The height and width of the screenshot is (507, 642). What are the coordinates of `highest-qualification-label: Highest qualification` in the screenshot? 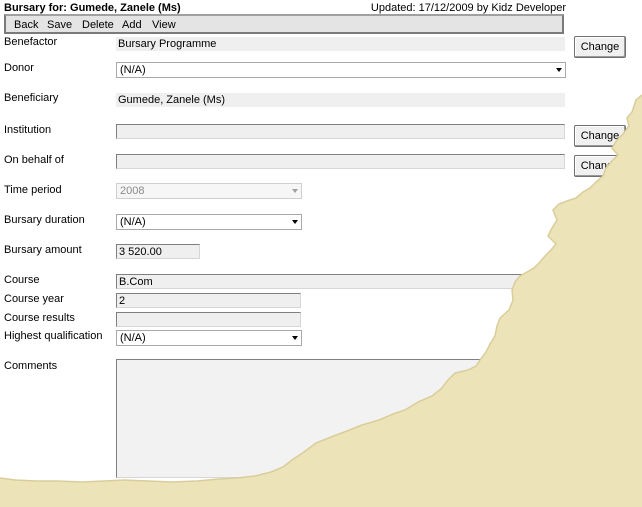 It's located at (53, 336).